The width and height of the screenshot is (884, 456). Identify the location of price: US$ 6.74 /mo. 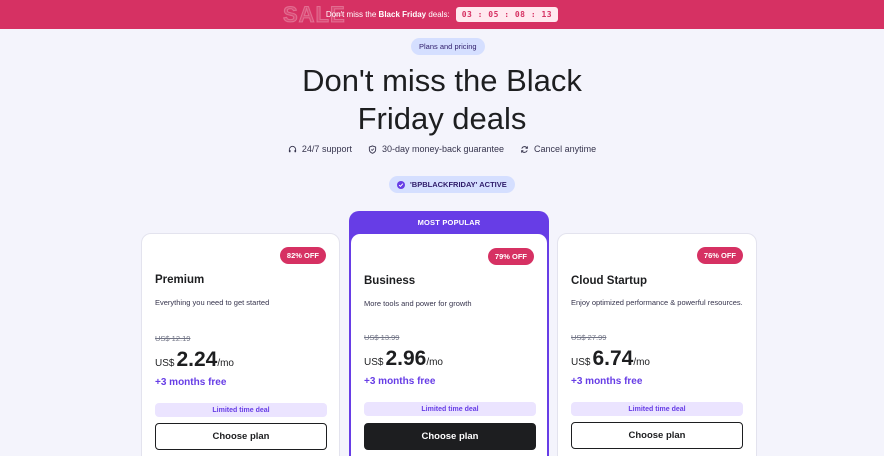
(610, 358).